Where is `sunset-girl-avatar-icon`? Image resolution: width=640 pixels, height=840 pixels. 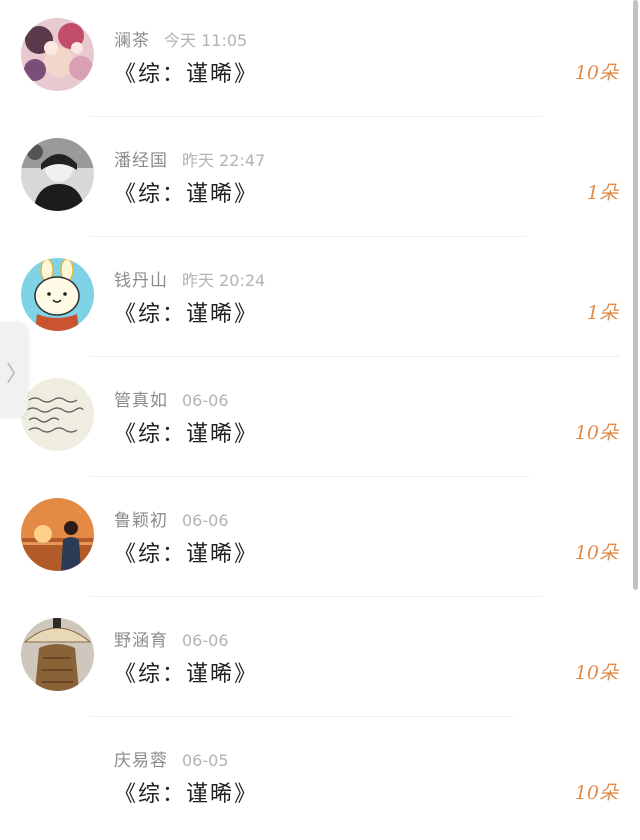
sunset-girl-avatar-icon is located at coordinates (57, 534).